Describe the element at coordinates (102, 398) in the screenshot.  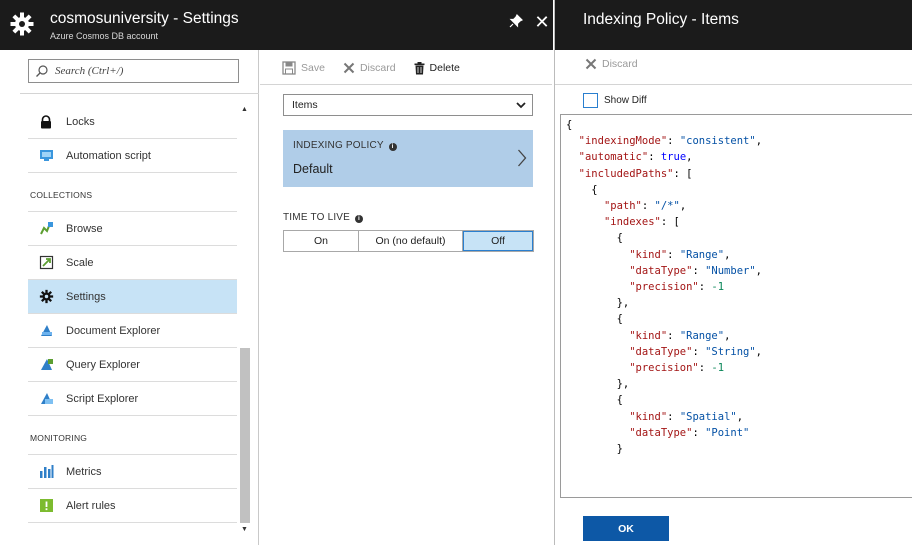
I see `menu-item-label: Script Explorer` at that location.